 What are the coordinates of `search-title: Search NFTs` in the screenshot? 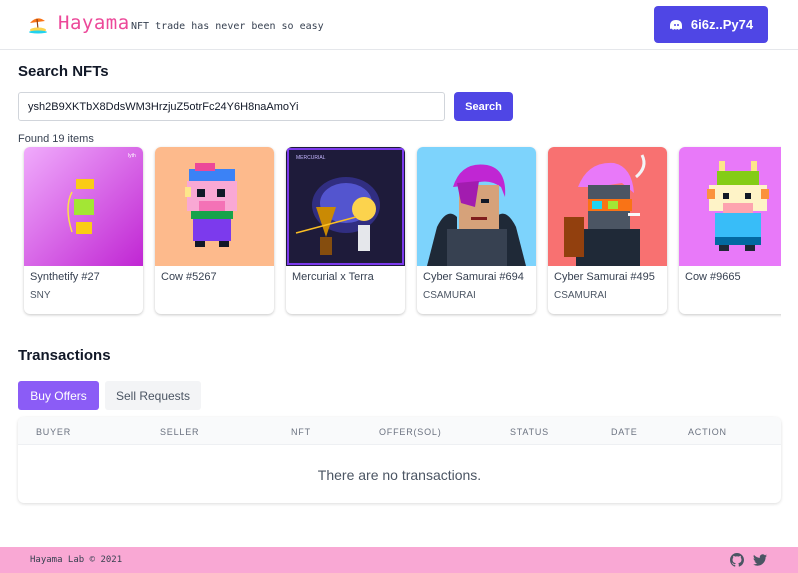 It's located at (63, 71).